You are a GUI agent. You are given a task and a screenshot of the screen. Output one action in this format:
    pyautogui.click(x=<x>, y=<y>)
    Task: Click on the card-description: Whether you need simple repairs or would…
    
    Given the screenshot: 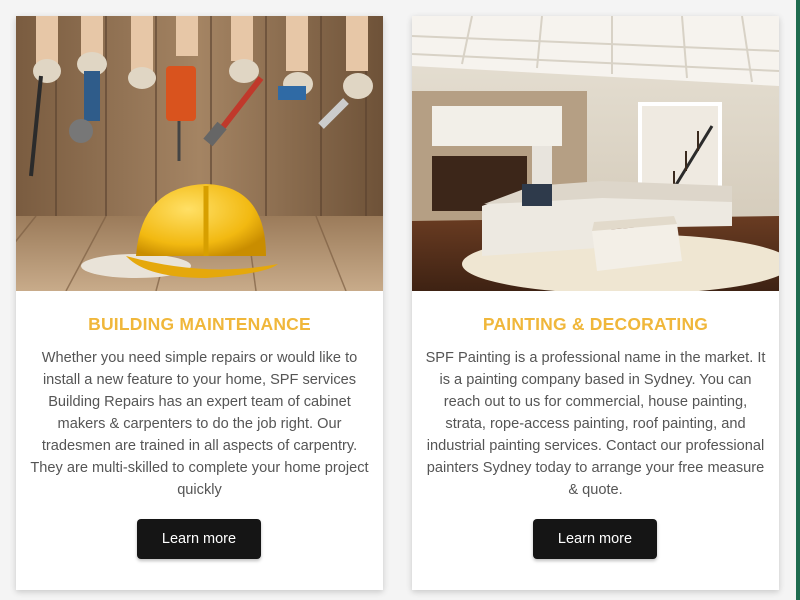 What is the action you would take?
    pyautogui.click(x=199, y=424)
    